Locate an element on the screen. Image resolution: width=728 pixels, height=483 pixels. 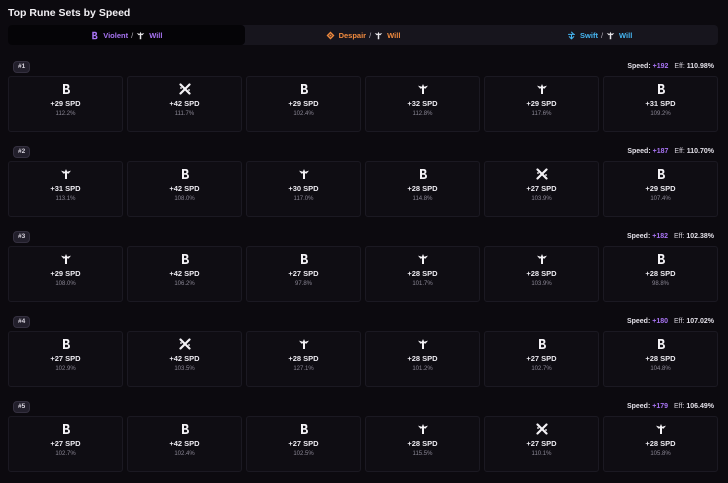
rune-efficiency: 114.8% is located at coordinates (422, 199).